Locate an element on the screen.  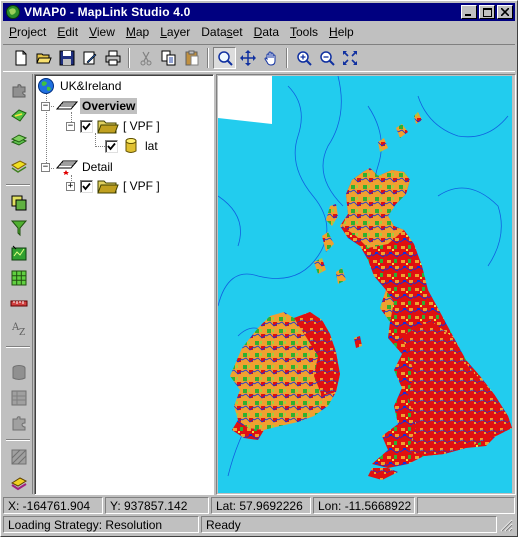
tree-overview-vpf-node: − [ VPF ] is located at coordinates (114, 126).